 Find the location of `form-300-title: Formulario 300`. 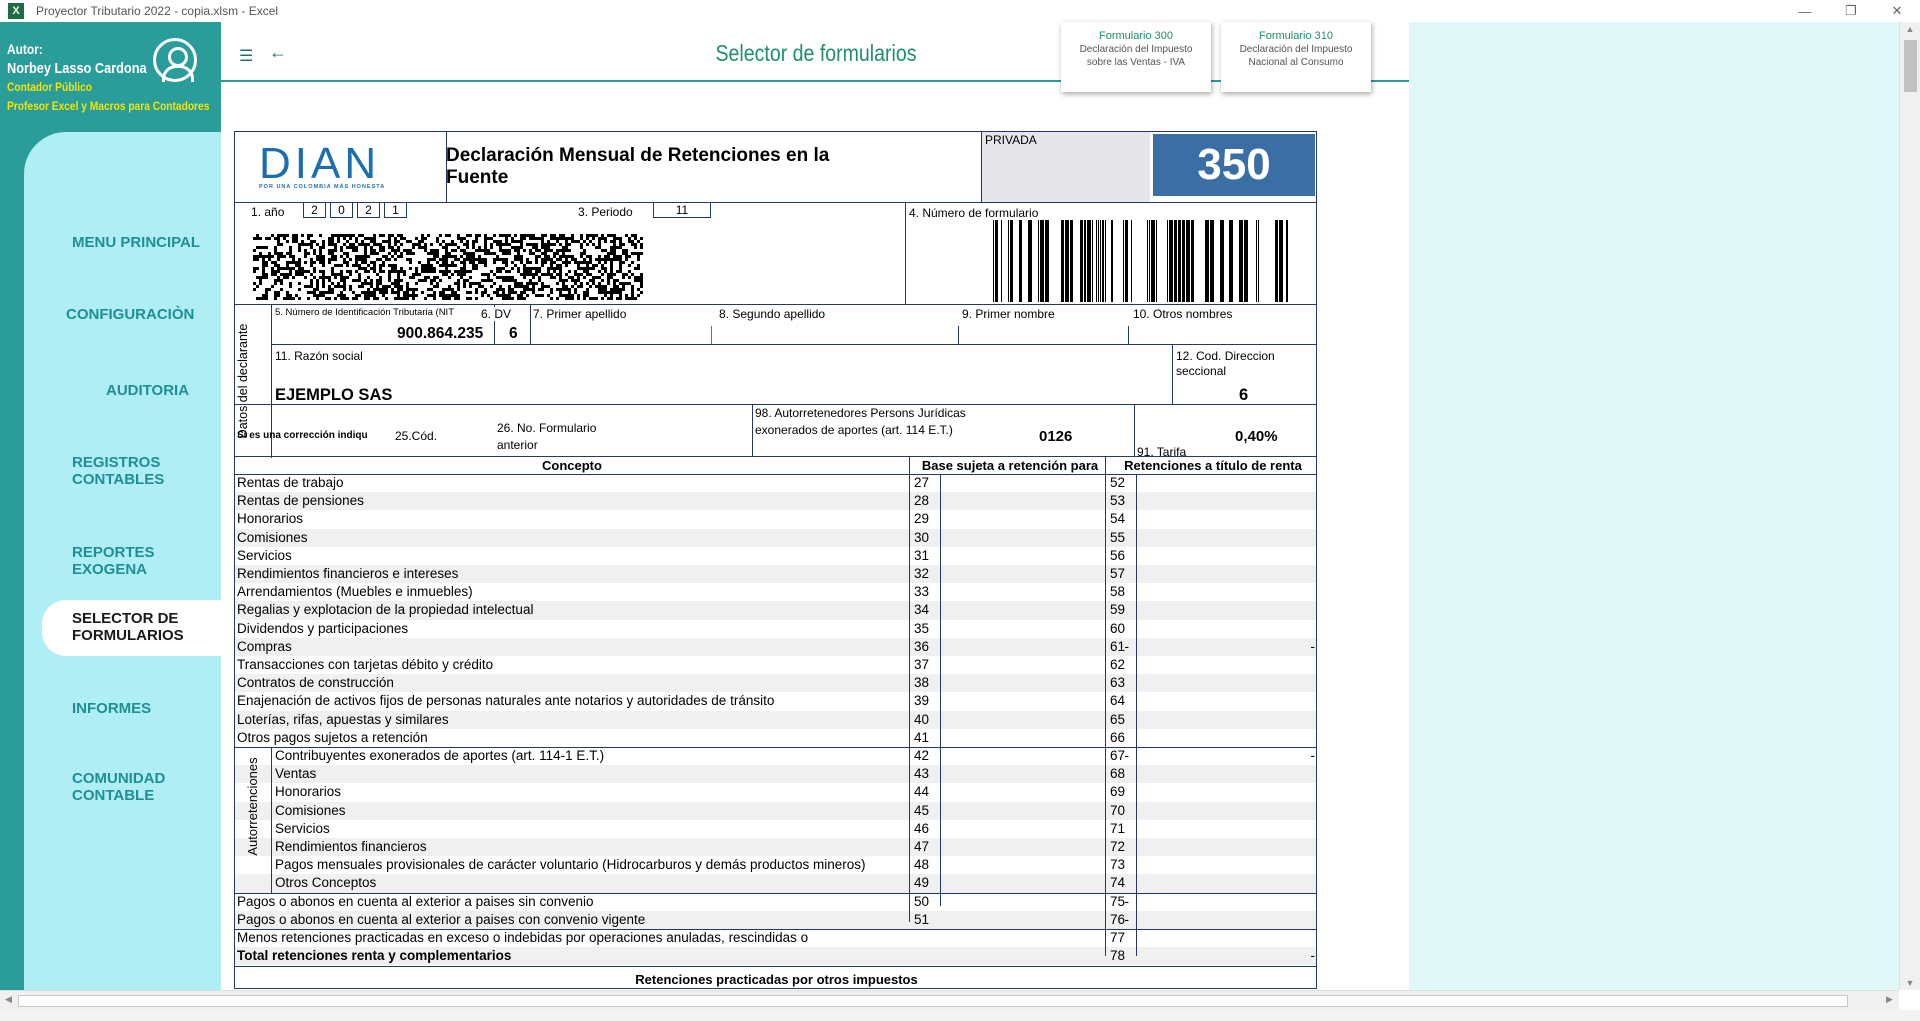

form-300-title: Formulario 300 is located at coordinates (1136, 36).